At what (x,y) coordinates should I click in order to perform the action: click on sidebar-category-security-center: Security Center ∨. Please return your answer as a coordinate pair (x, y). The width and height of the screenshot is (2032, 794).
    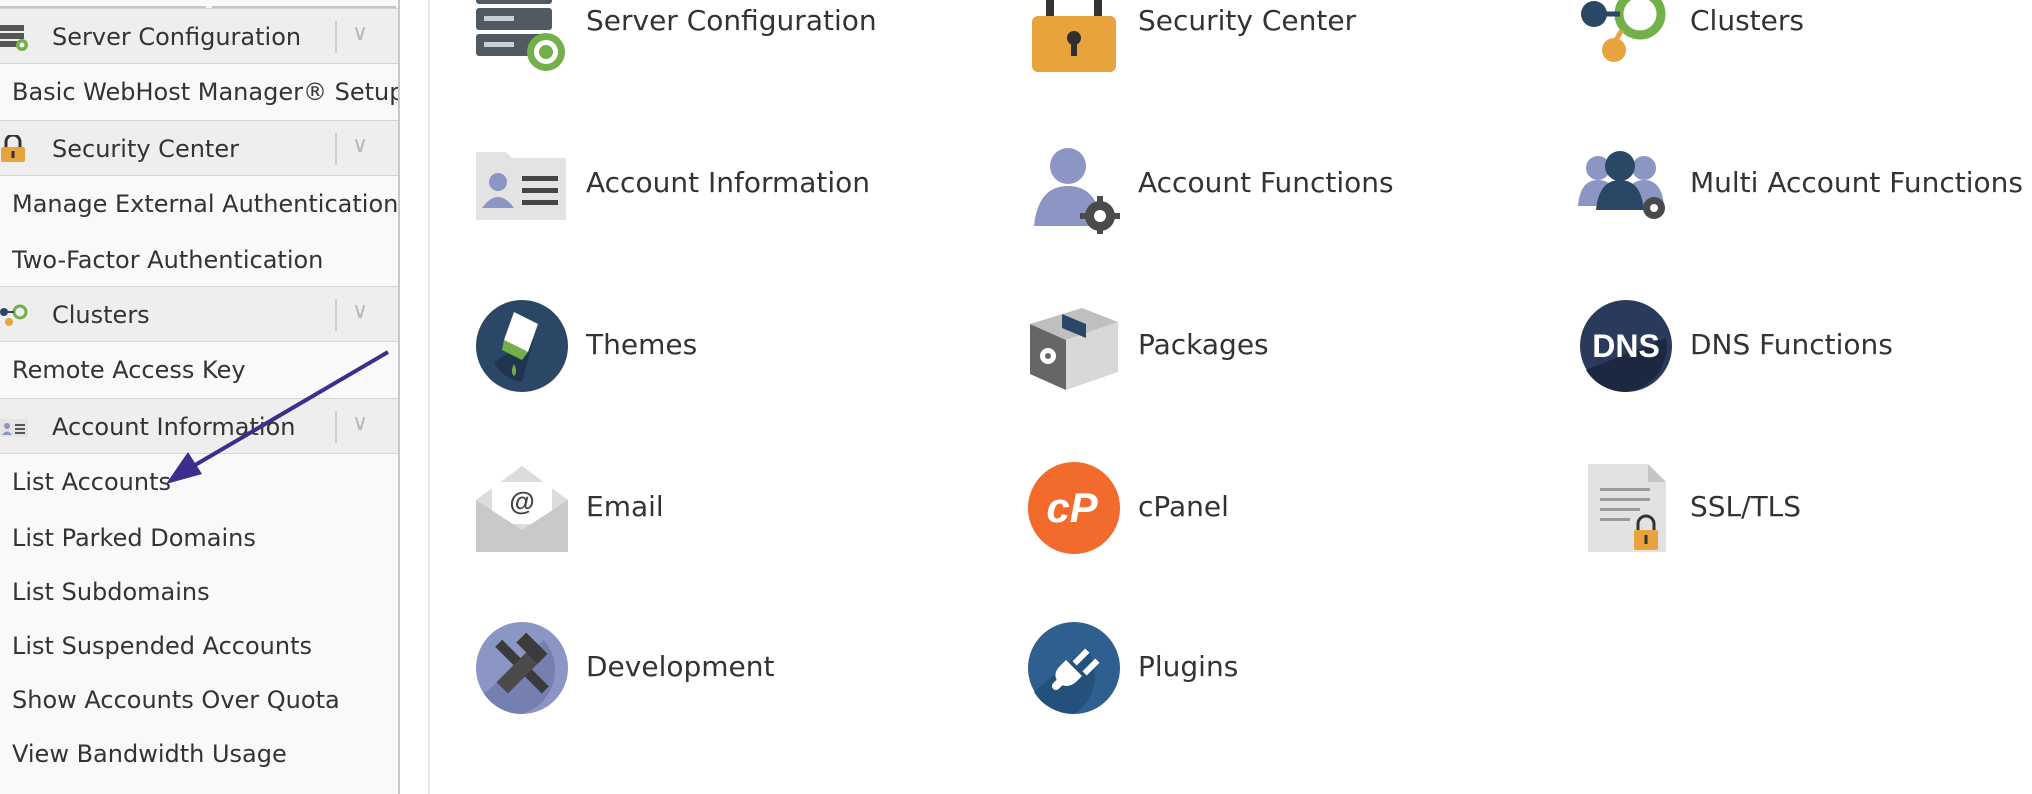
    Looking at the image, I should click on (199, 148).